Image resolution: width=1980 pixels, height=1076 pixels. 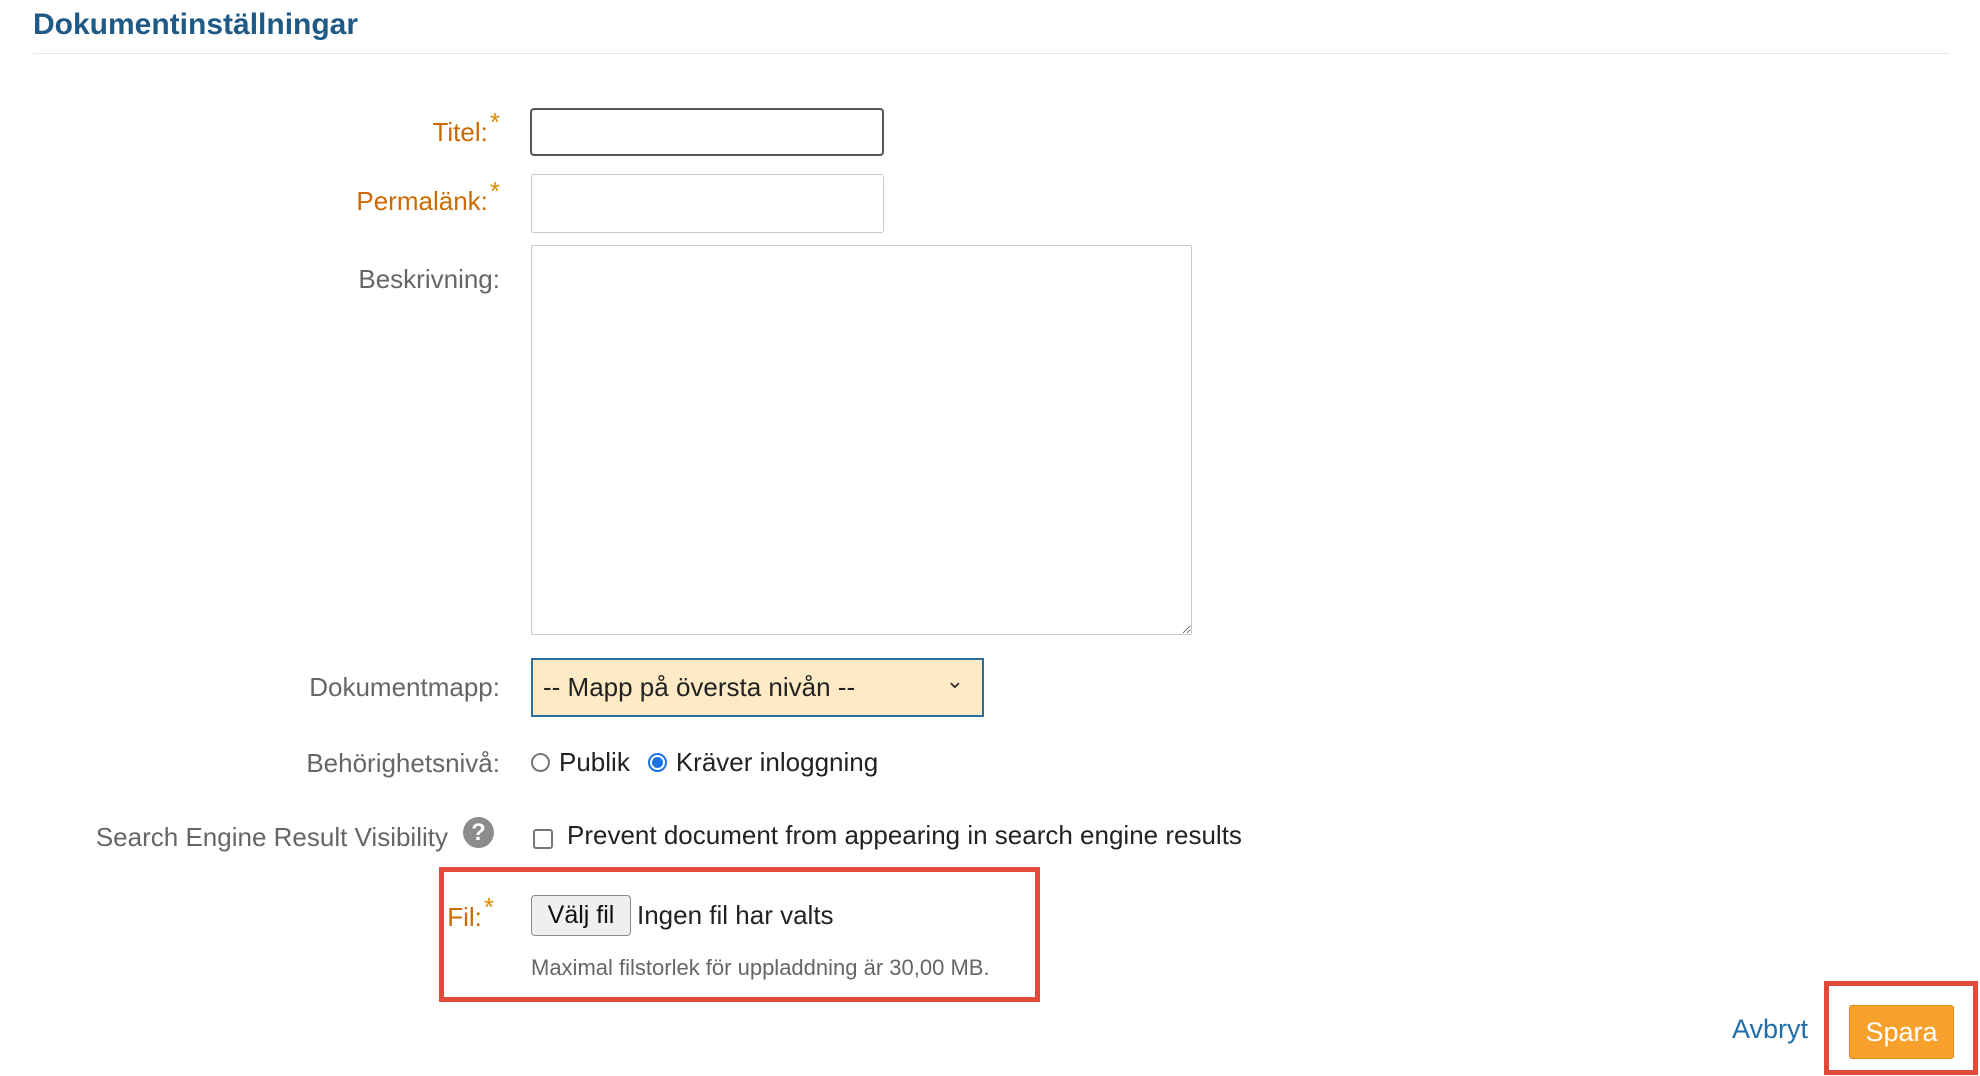 What do you see at coordinates (404, 687) in the screenshot?
I see `folder-label: Dokumentmapp:` at bounding box center [404, 687].